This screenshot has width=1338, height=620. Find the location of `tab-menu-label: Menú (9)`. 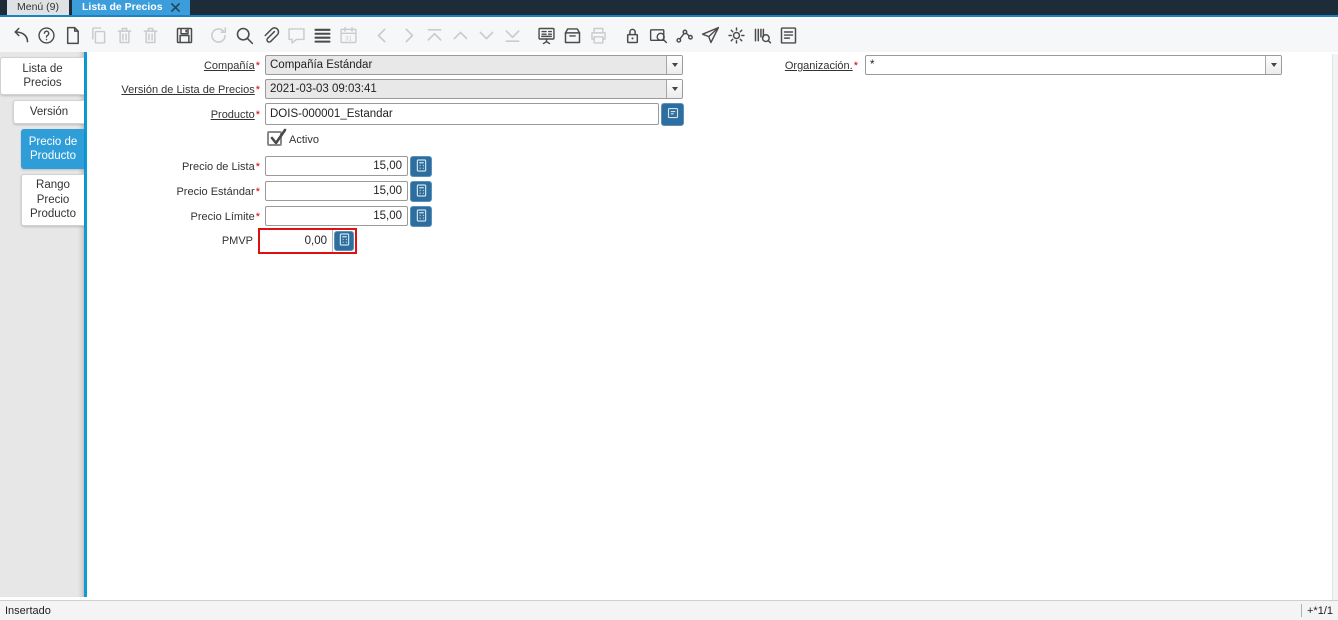

tab-menu-label: Menú (9) is located at coordinates (38, 7).